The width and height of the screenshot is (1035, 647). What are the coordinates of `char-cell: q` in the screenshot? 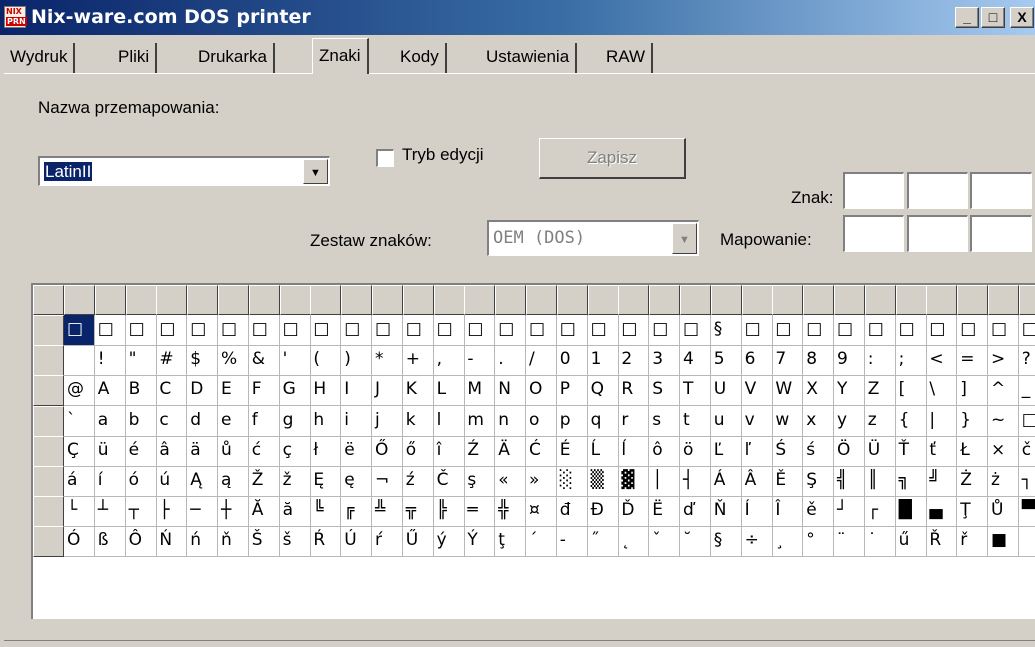 It's located at (603, 421).